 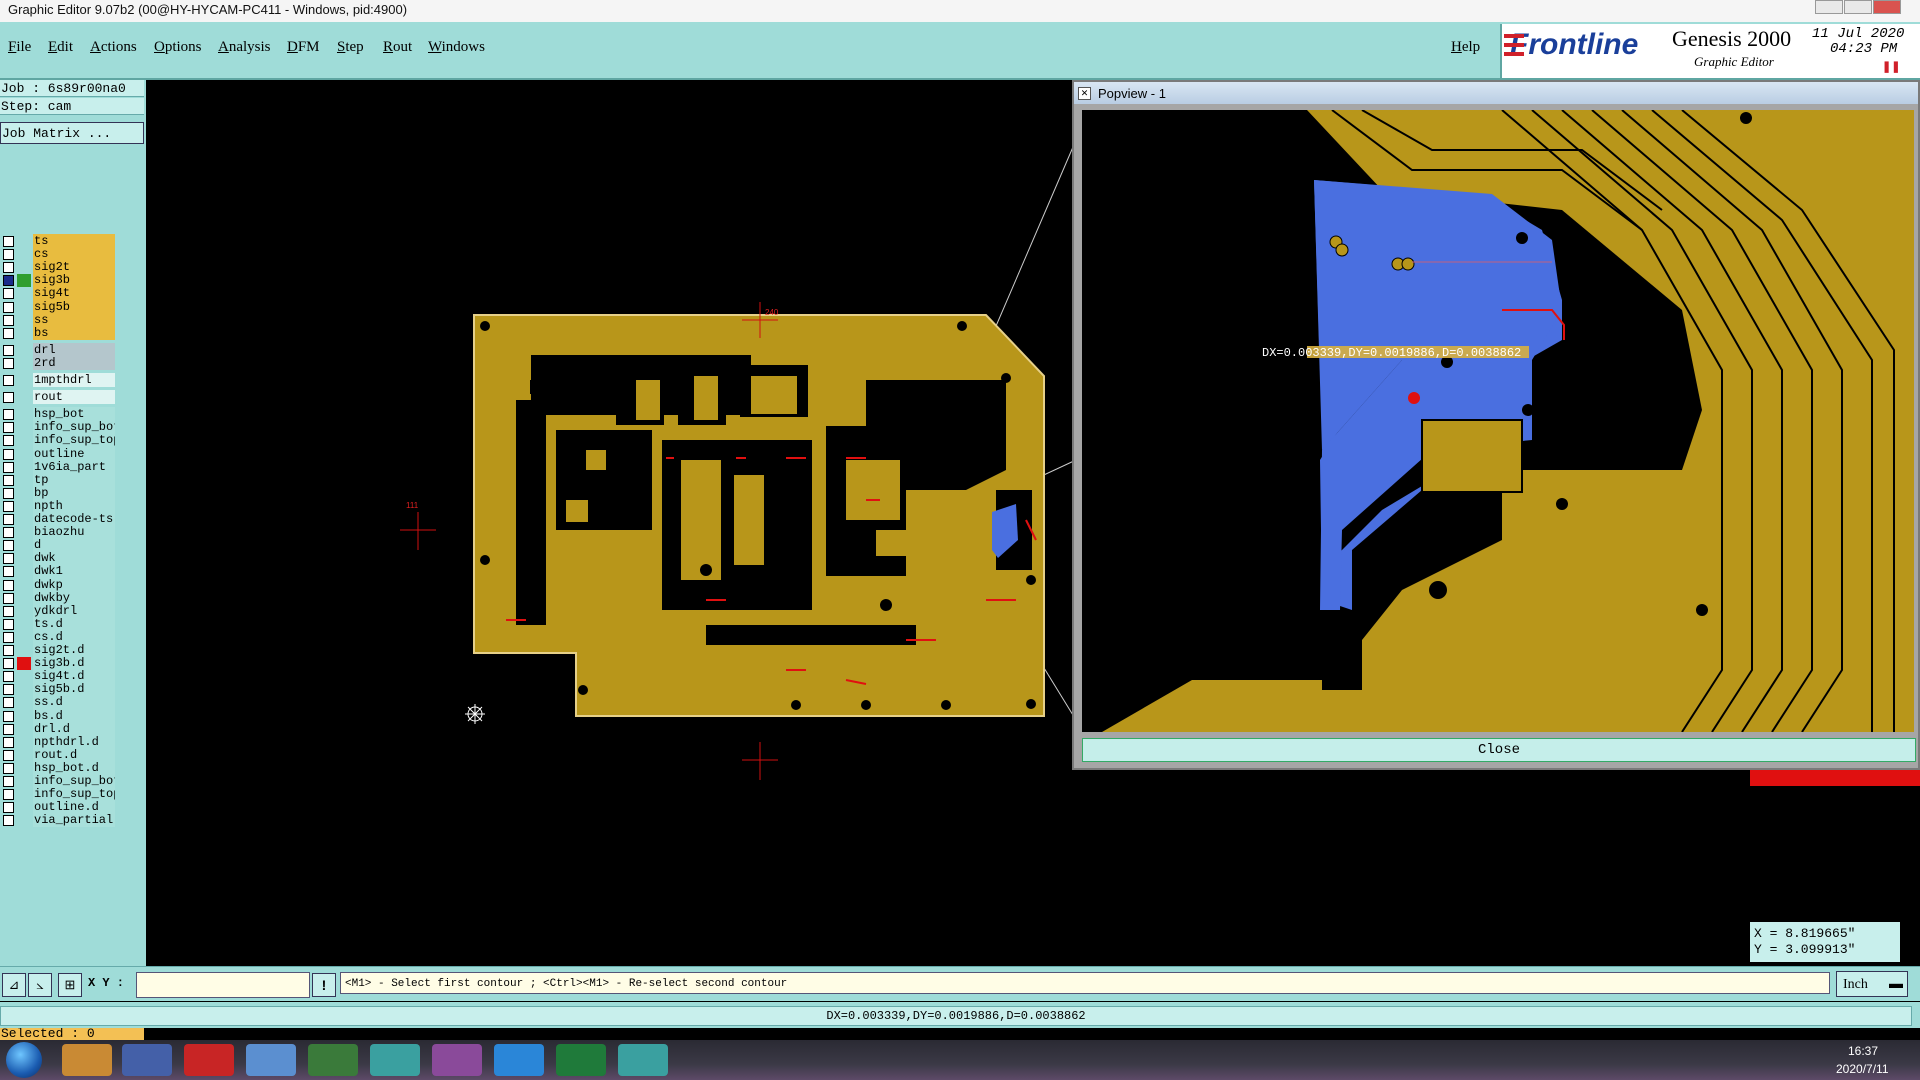 I want to click on layer-name: outline, so click(x=74, y=453).